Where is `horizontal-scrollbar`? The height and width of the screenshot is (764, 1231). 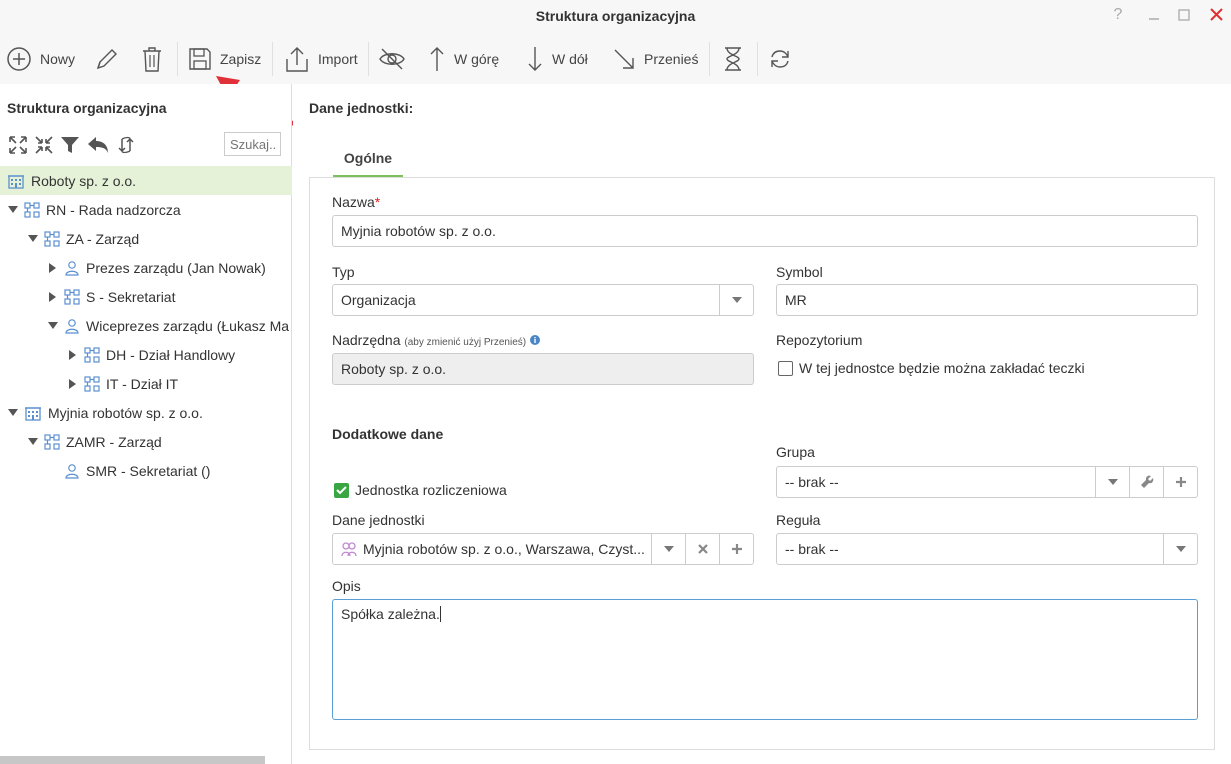 horizontal-scrollbar is located at coordinates (132, 760).